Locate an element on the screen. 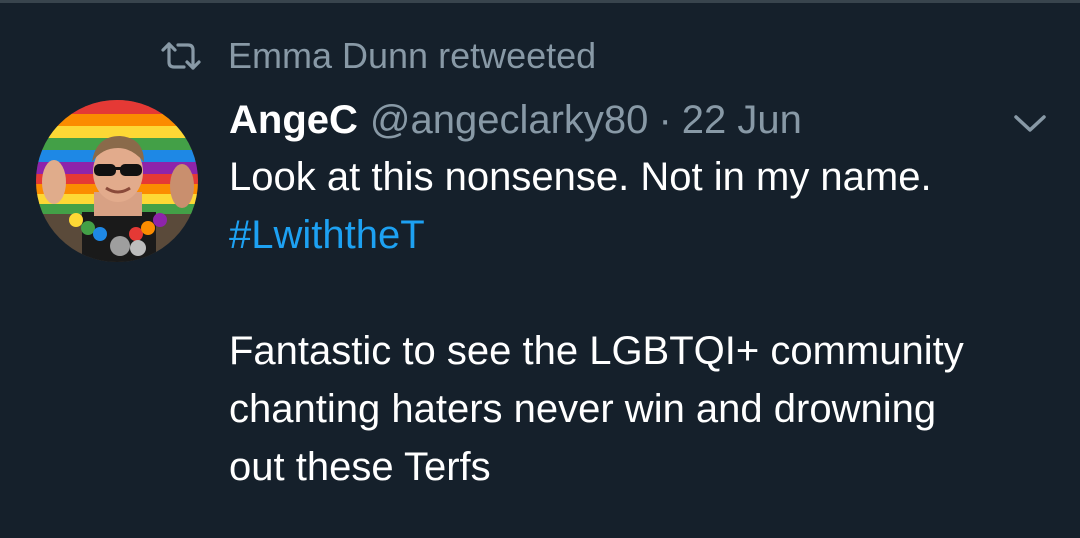  author-handle: @angeclarky80 is located at coordinates (509, 120).